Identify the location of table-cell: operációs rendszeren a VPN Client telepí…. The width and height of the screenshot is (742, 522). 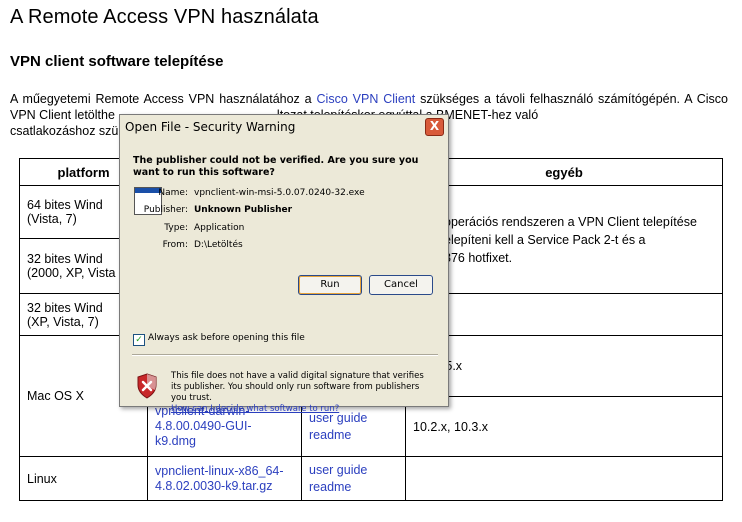
(564, 239).